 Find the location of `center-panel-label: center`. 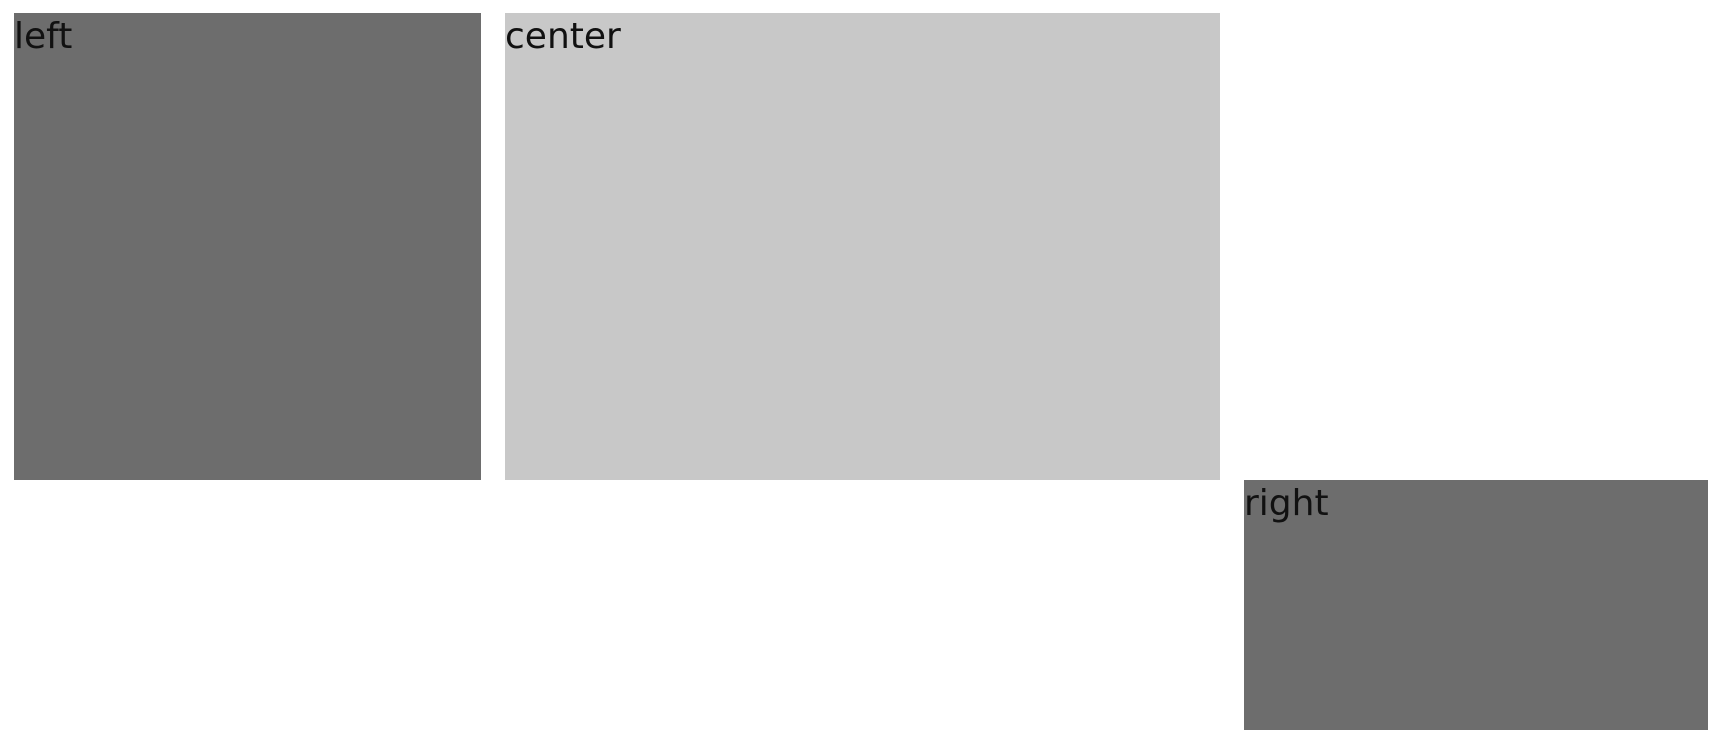

center-panel-label: center is located at coordinates (563, 36).